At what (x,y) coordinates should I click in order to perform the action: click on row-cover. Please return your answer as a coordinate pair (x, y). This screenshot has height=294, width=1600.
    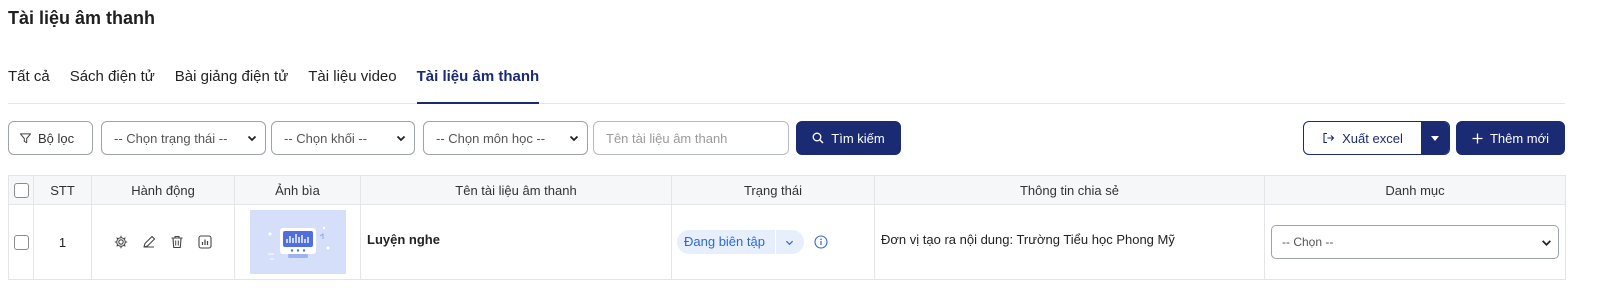
    Looking at the image, I should click on (297, 242).